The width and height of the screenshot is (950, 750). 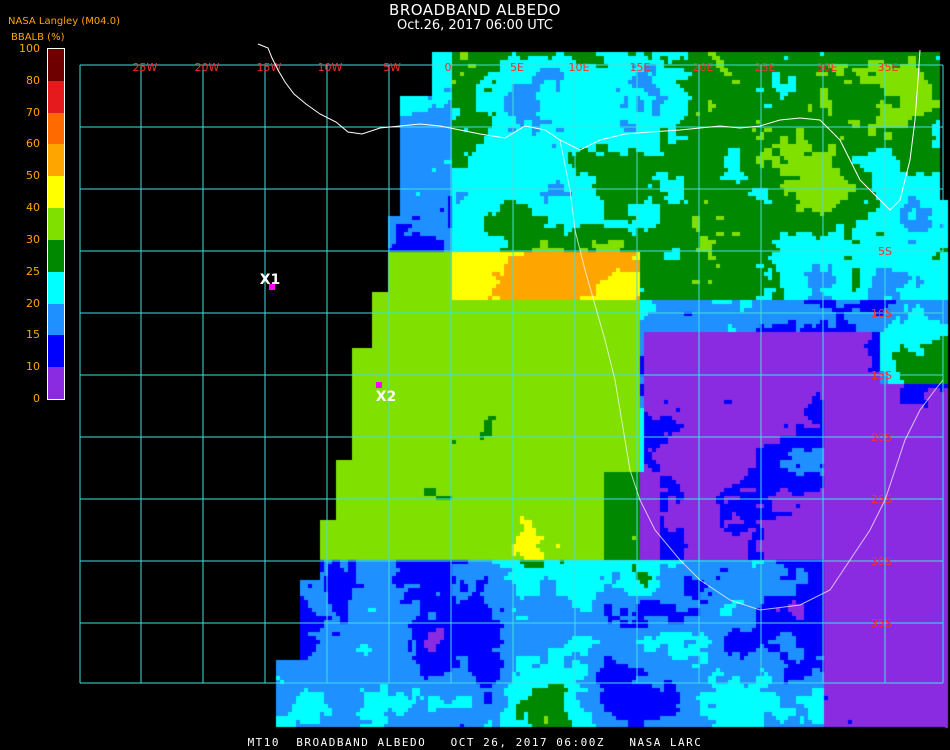 I want to click on latitude-label: 5S, so click(x=885, y=251).